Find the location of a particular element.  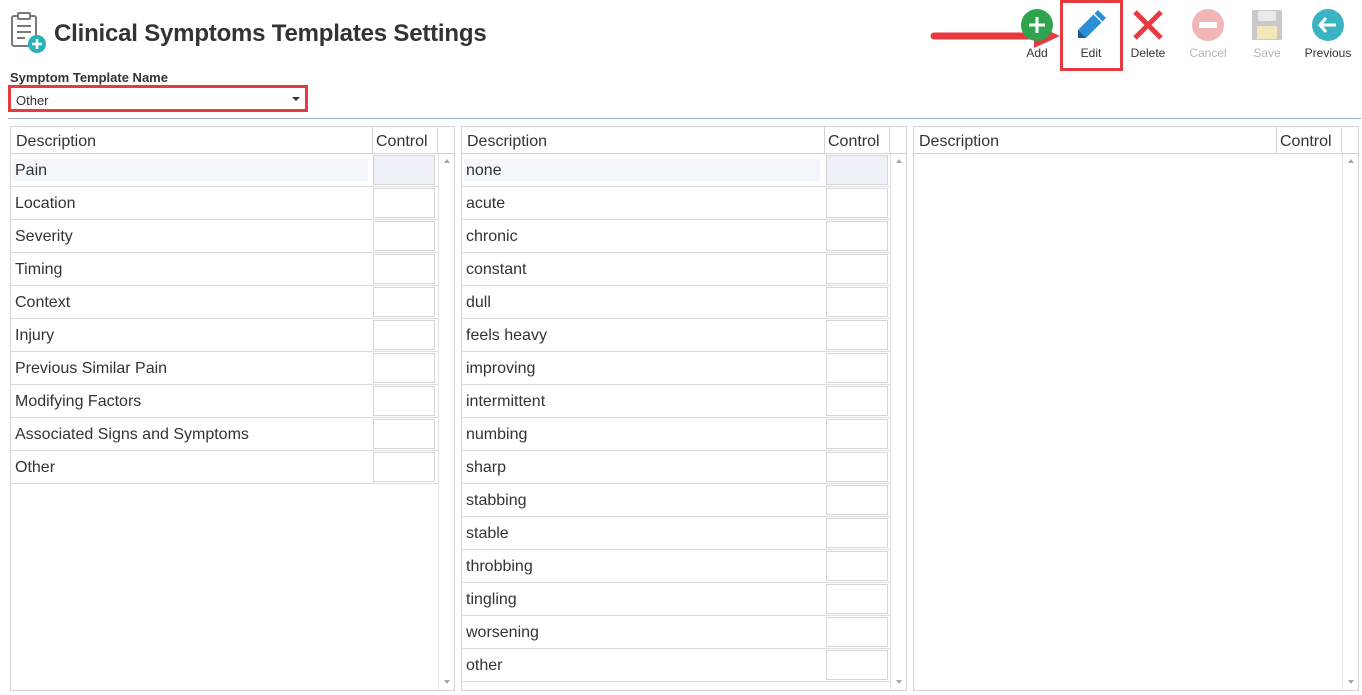

table-row: improving is located at coordinates (684, 368).